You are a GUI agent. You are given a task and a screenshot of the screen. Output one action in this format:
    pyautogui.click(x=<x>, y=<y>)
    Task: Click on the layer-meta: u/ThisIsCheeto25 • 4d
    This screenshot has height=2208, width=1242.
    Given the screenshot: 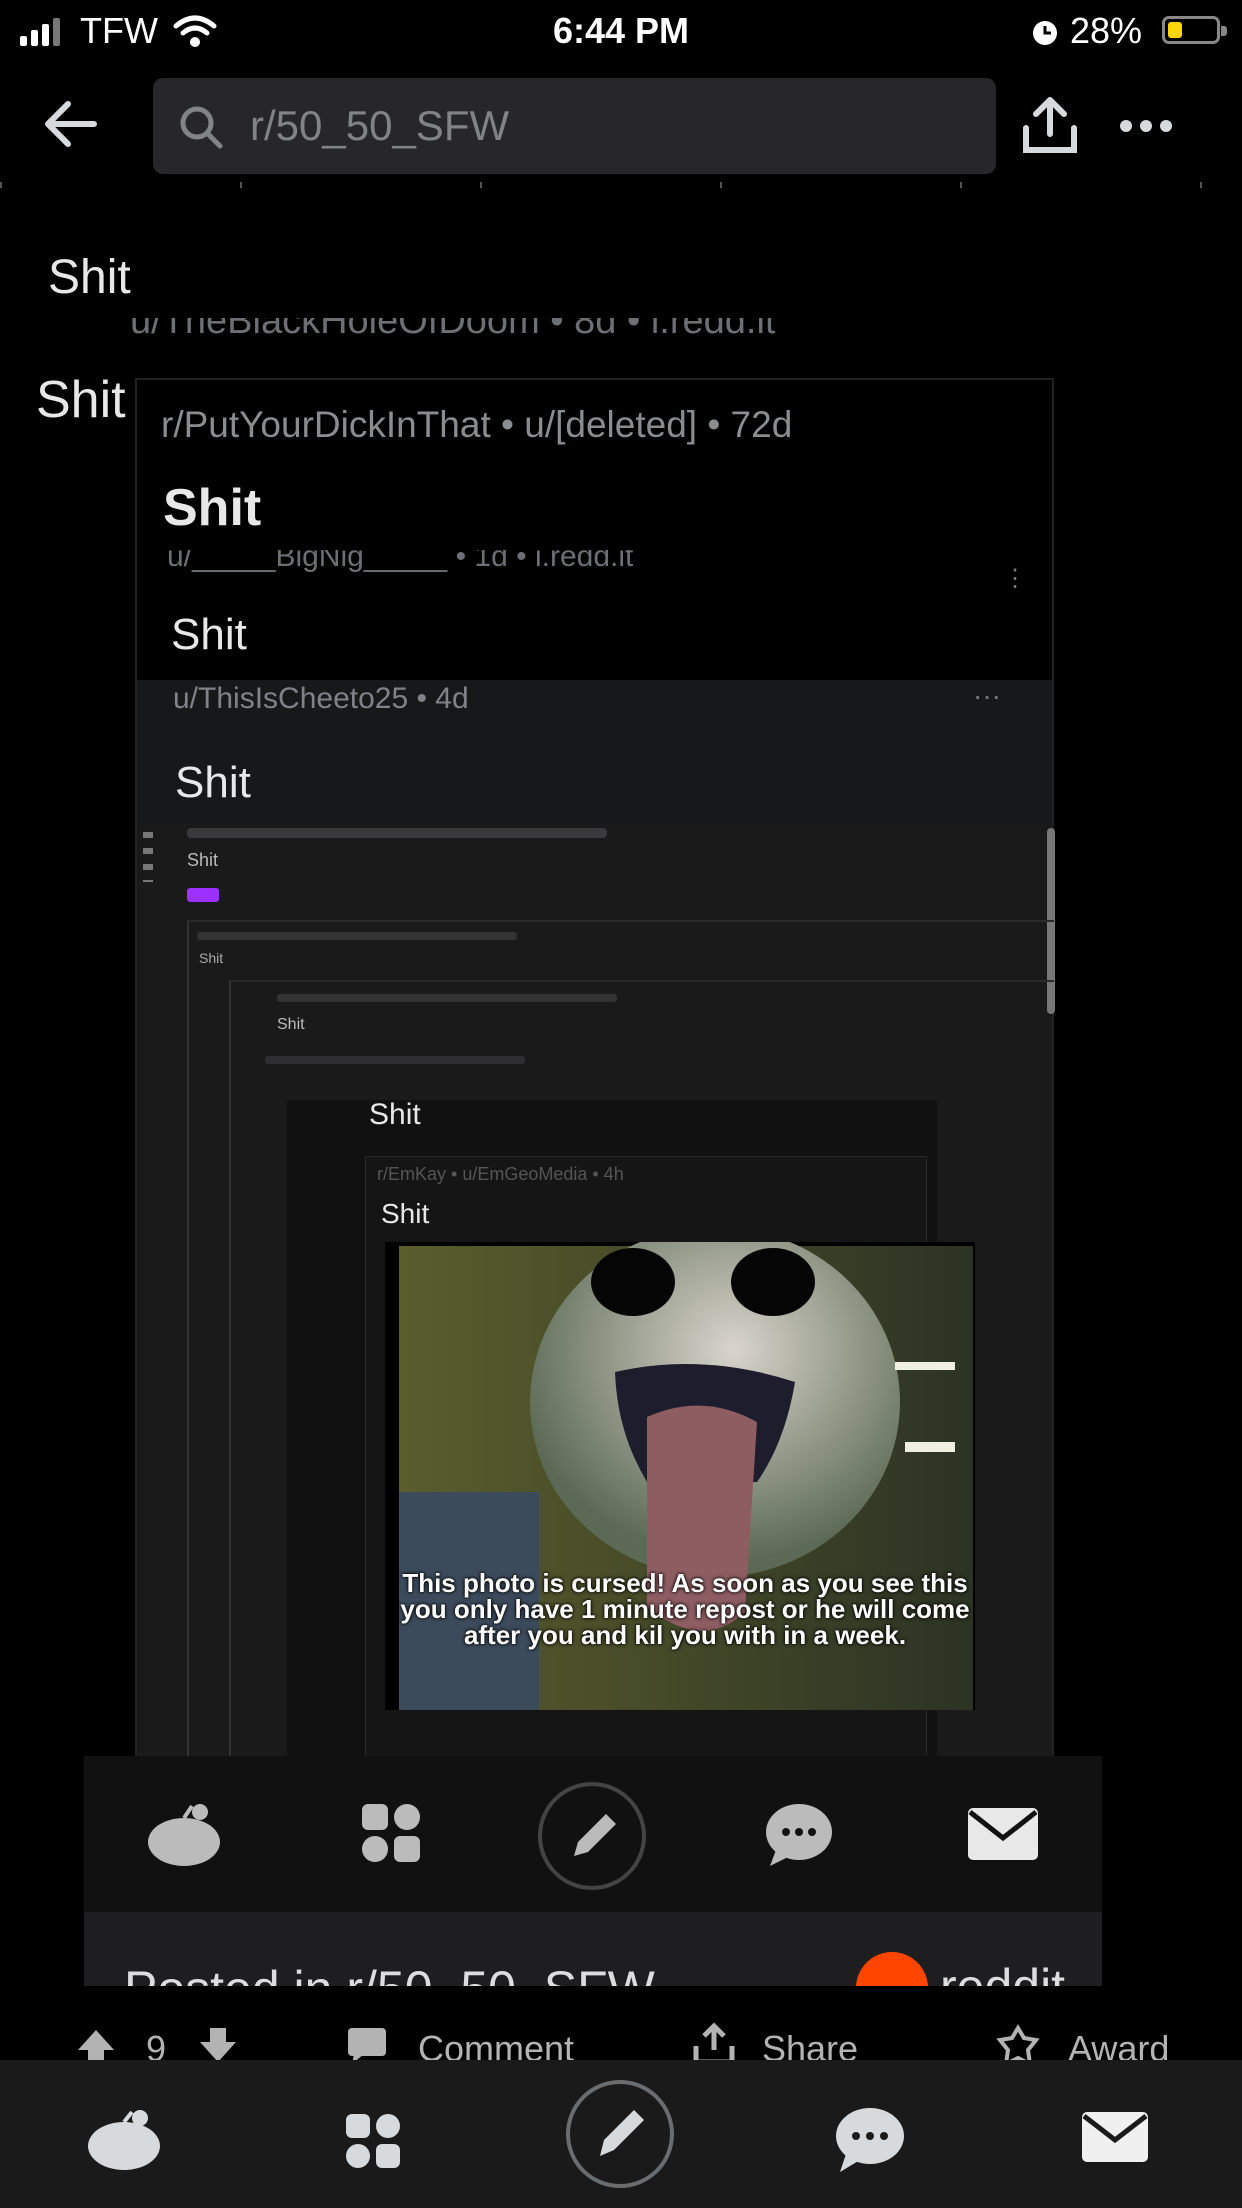 What is the action you would take?
    pyautogui.click(x=321, y=698)
    